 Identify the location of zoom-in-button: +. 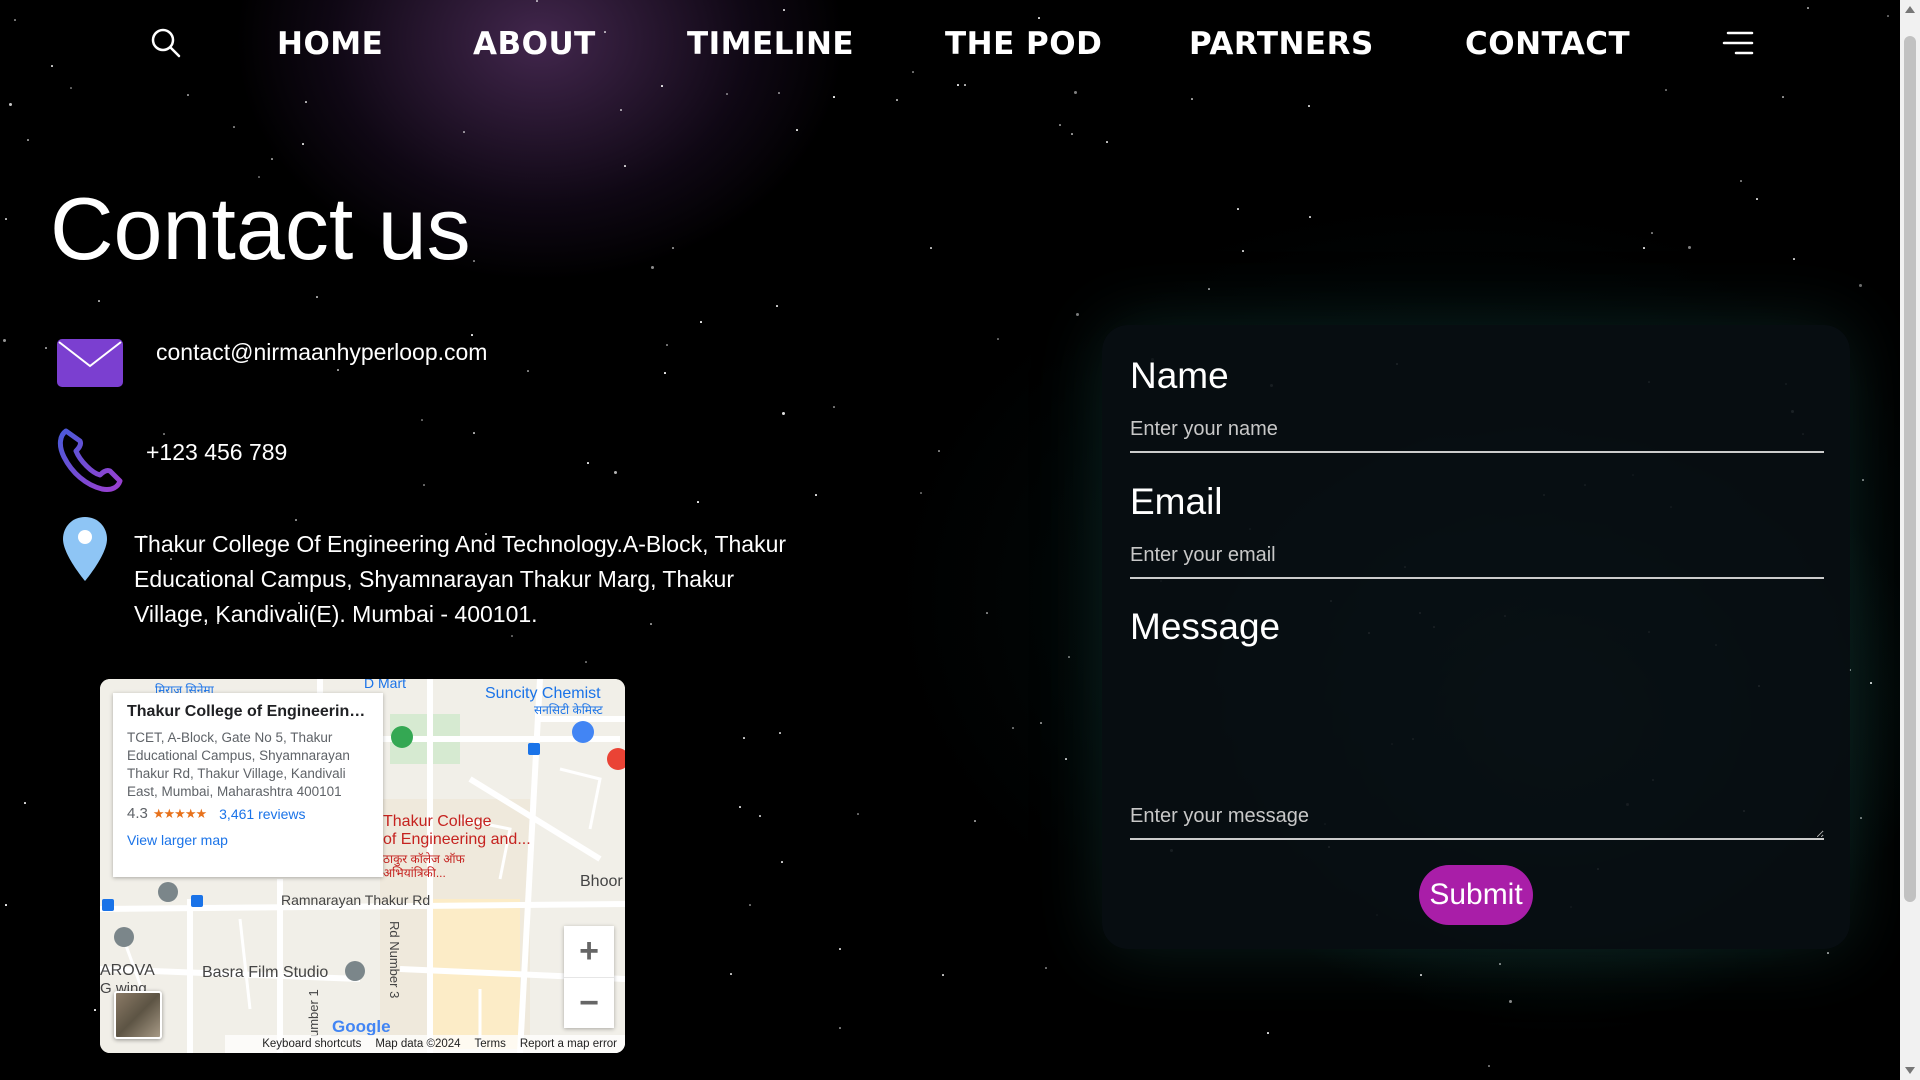
(589, 951).